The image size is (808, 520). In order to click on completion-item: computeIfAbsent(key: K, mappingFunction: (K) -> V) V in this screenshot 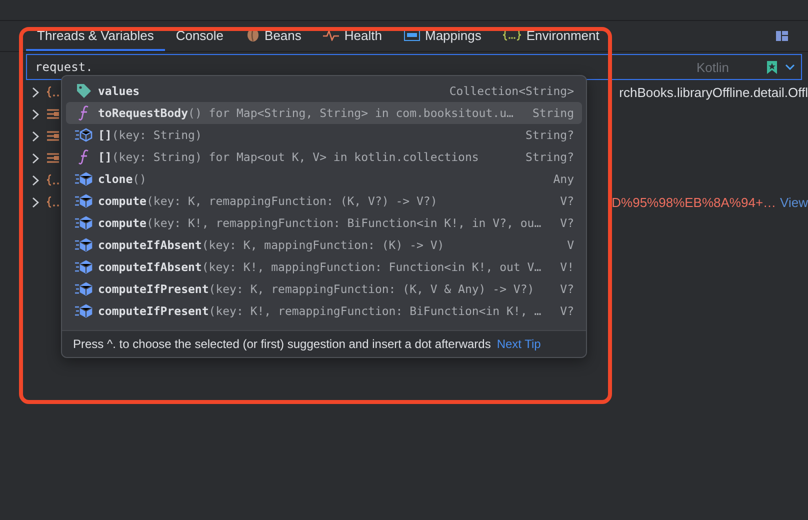, I will do `click(324, 245)`.